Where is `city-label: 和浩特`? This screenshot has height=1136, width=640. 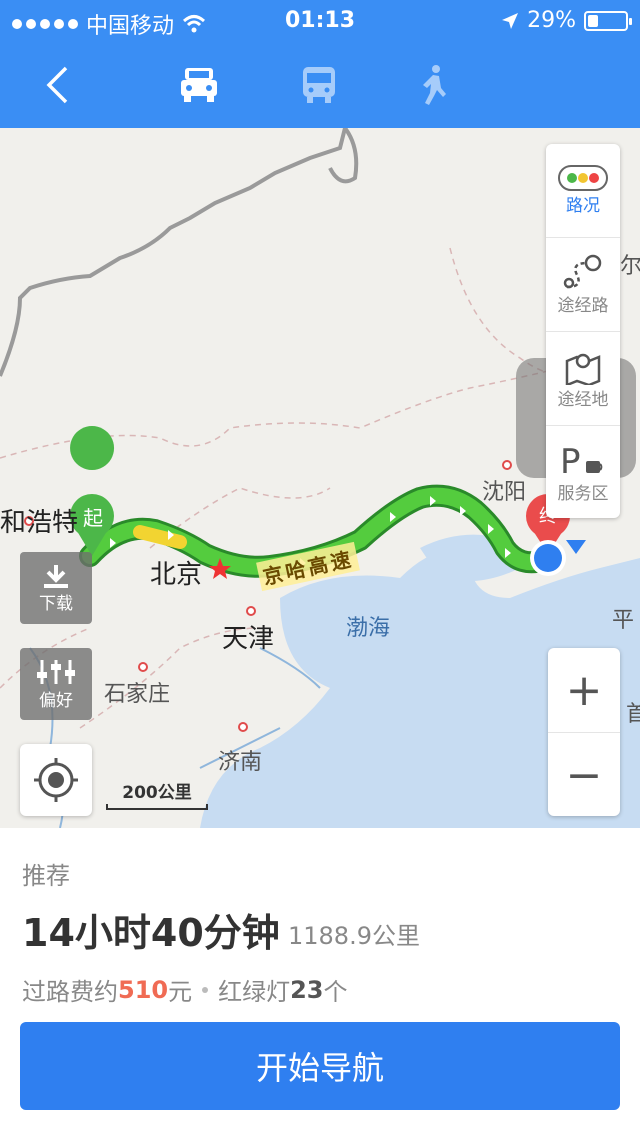
city-label: 和浩特 is located at coordinates (39, 523).